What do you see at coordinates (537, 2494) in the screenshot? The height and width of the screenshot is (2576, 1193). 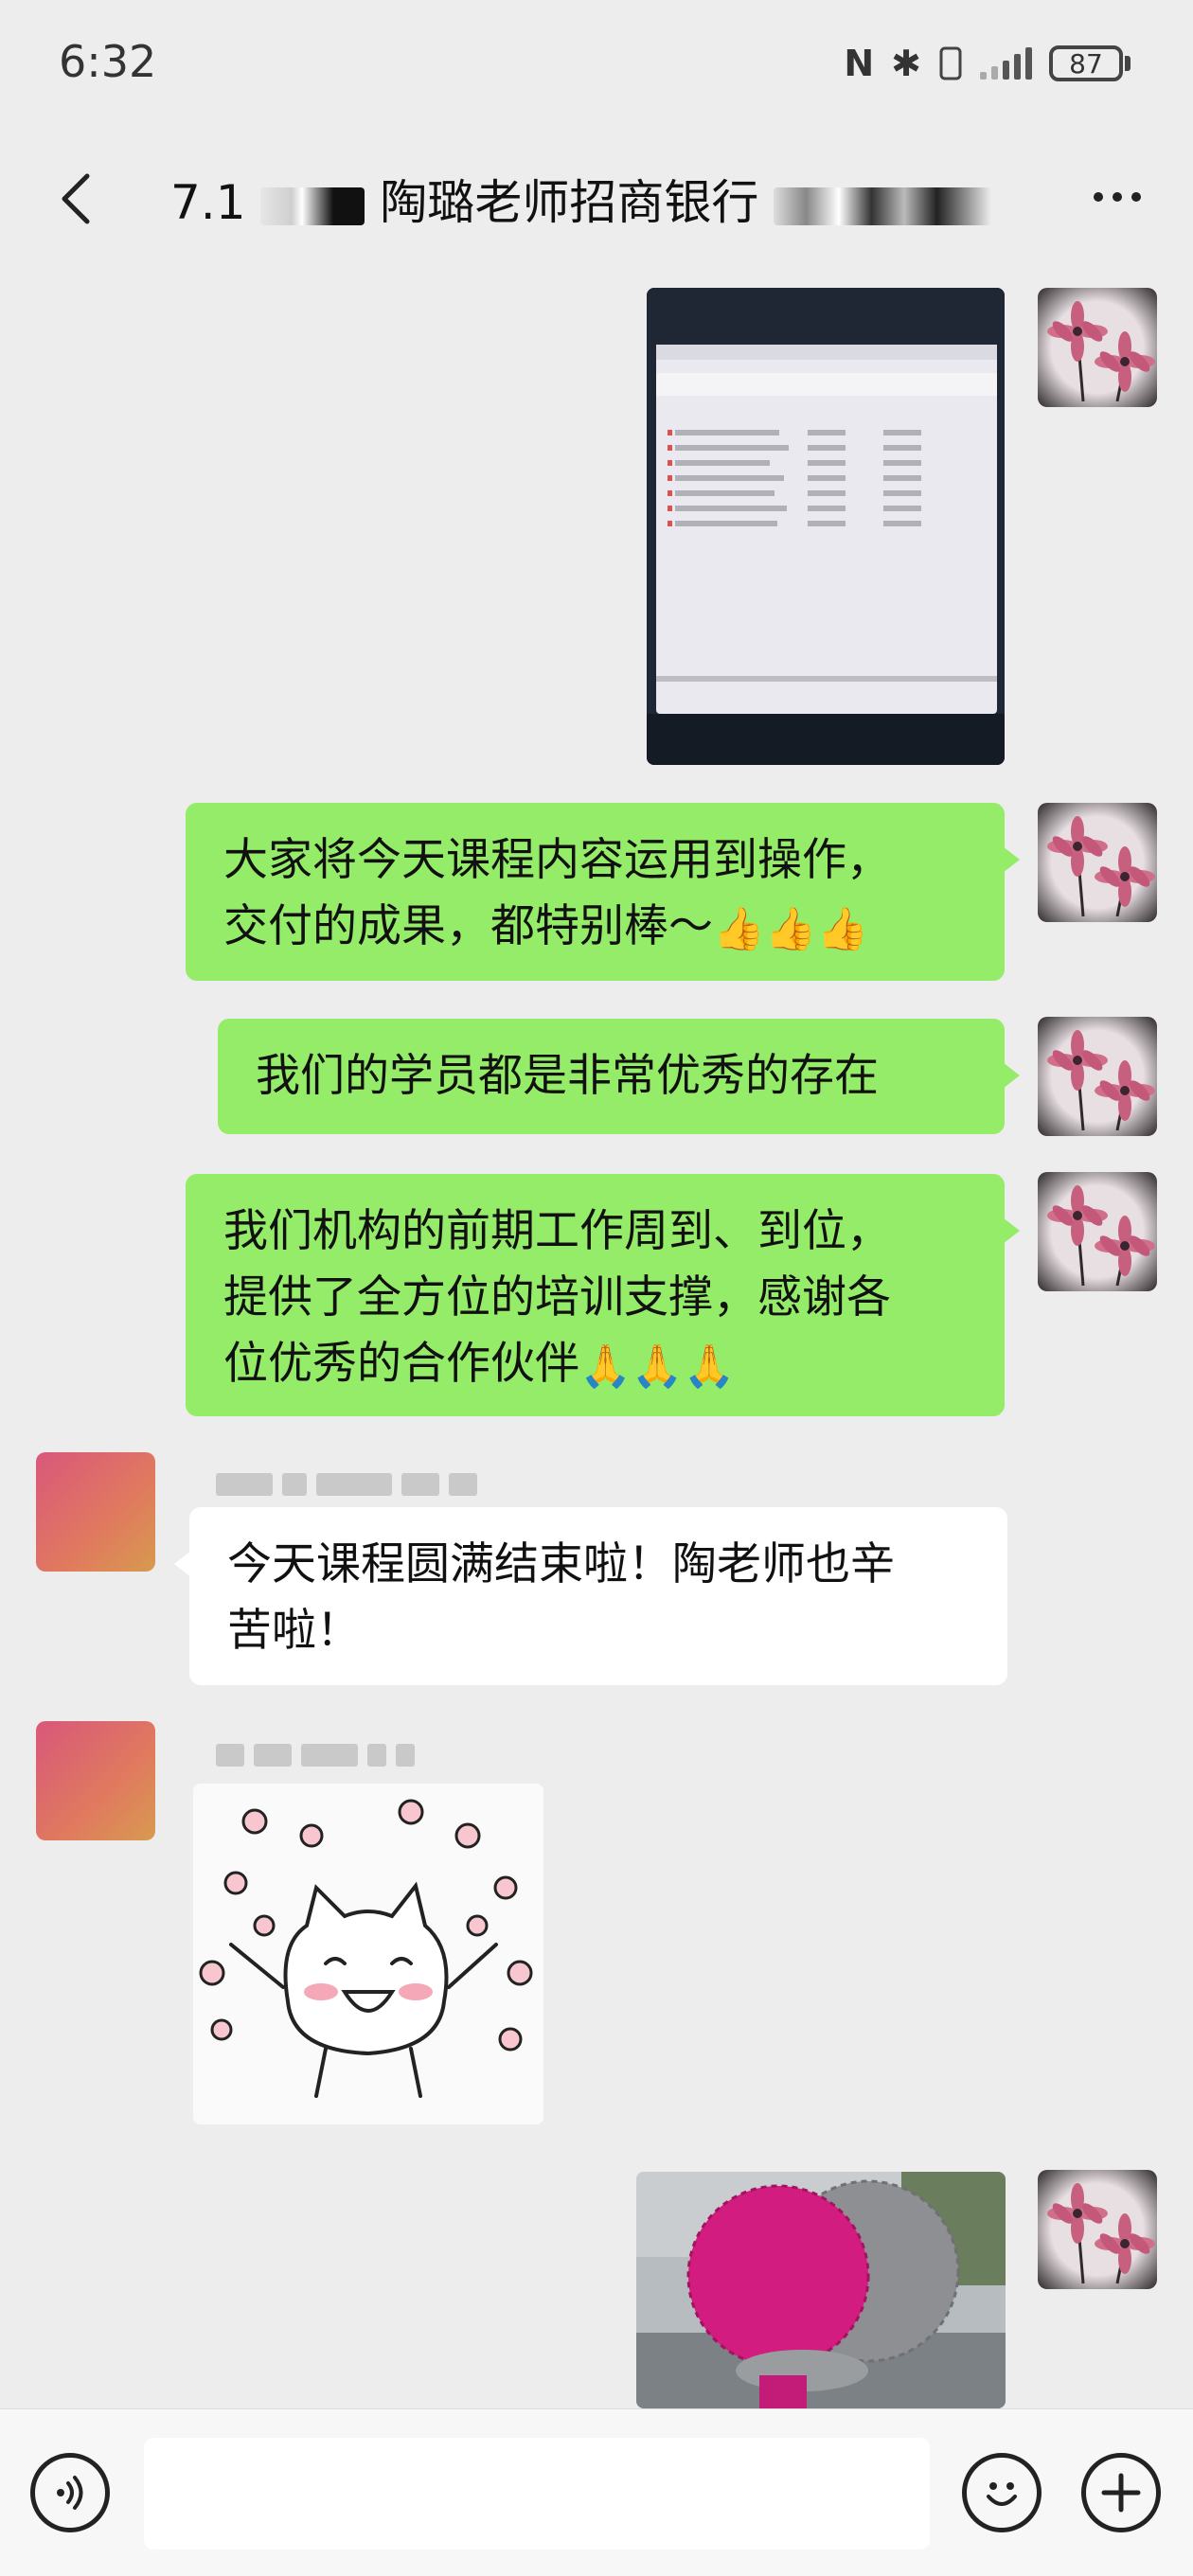 I see `message-input` at bounding box center [537, 2494].